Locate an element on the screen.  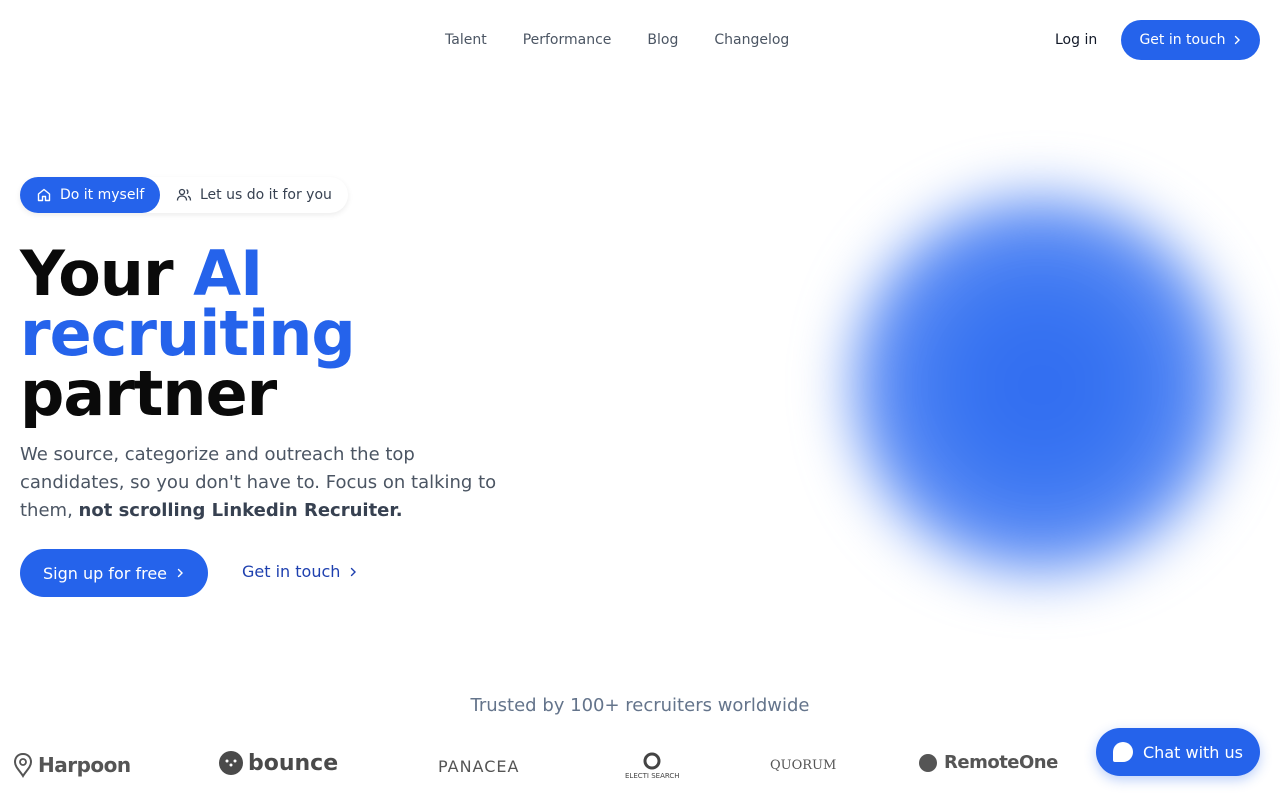
get-in-touch-nav-label: Get in touch is located at coordinates (1182, 40).